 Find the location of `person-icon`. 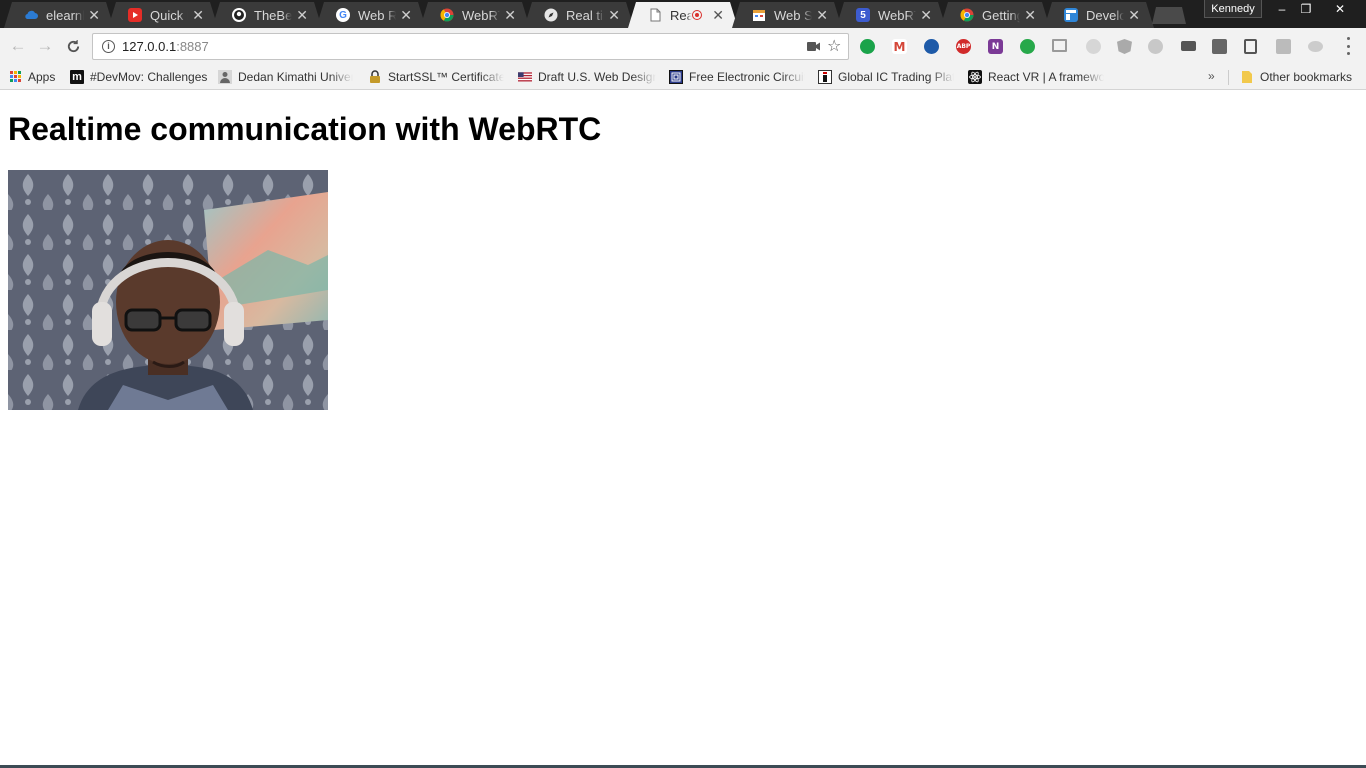

person-icon is located at coordinates (225, 77).